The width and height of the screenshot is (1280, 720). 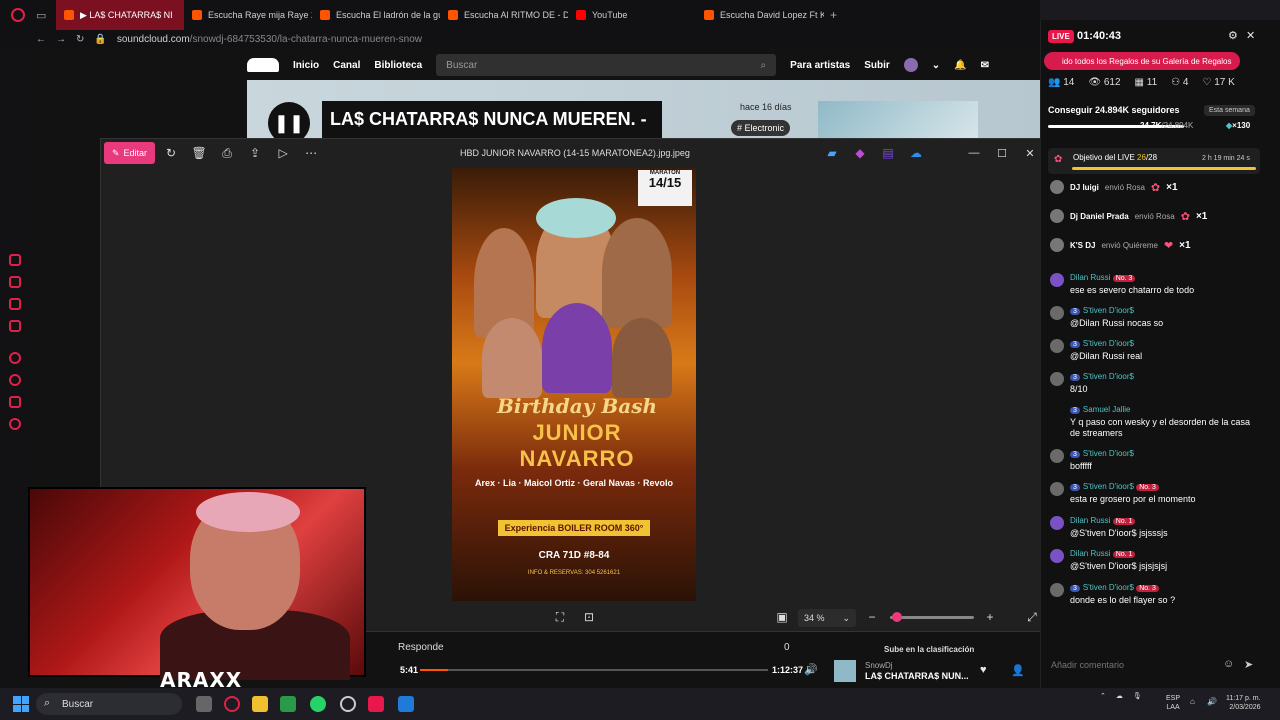 I want to click on back-icon: ←, so click(x=41, y=39).